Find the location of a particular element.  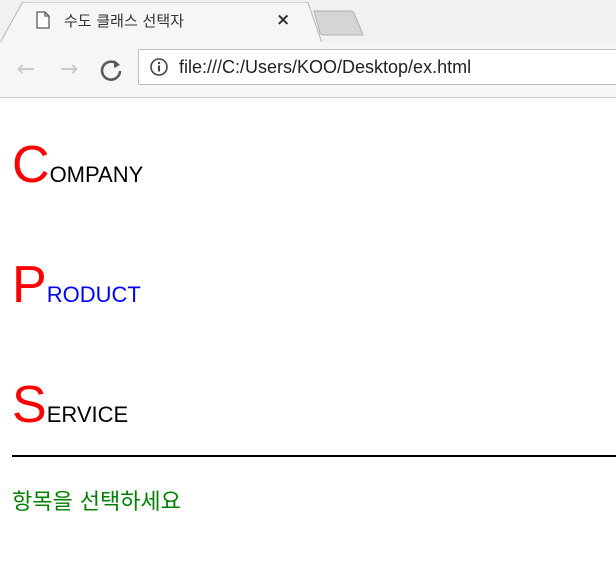

item-initial: C is located at coordinates (31, 165).